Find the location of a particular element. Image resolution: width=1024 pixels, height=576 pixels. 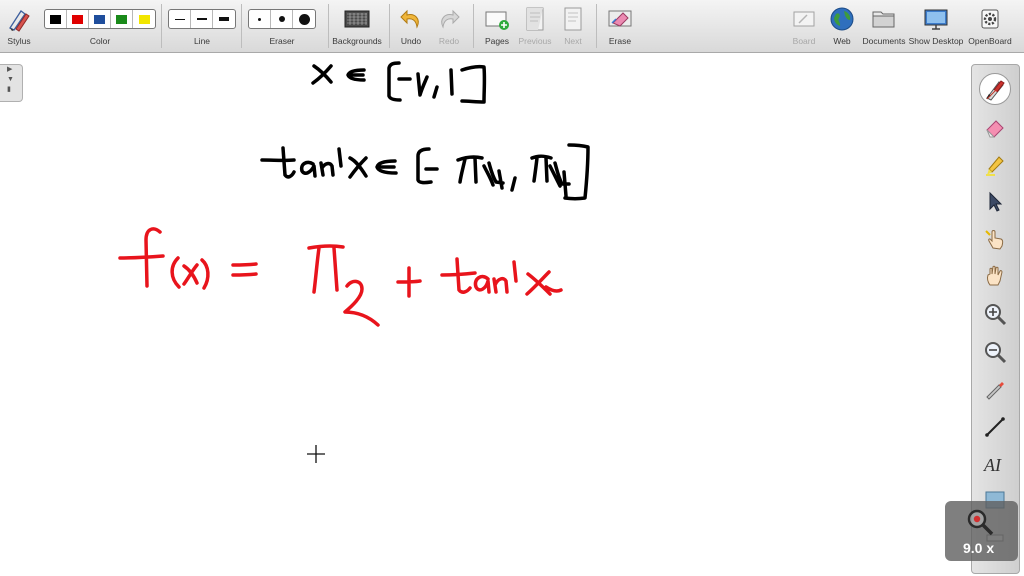

stylus-button: Stylus is located at coordinates (19, 25).